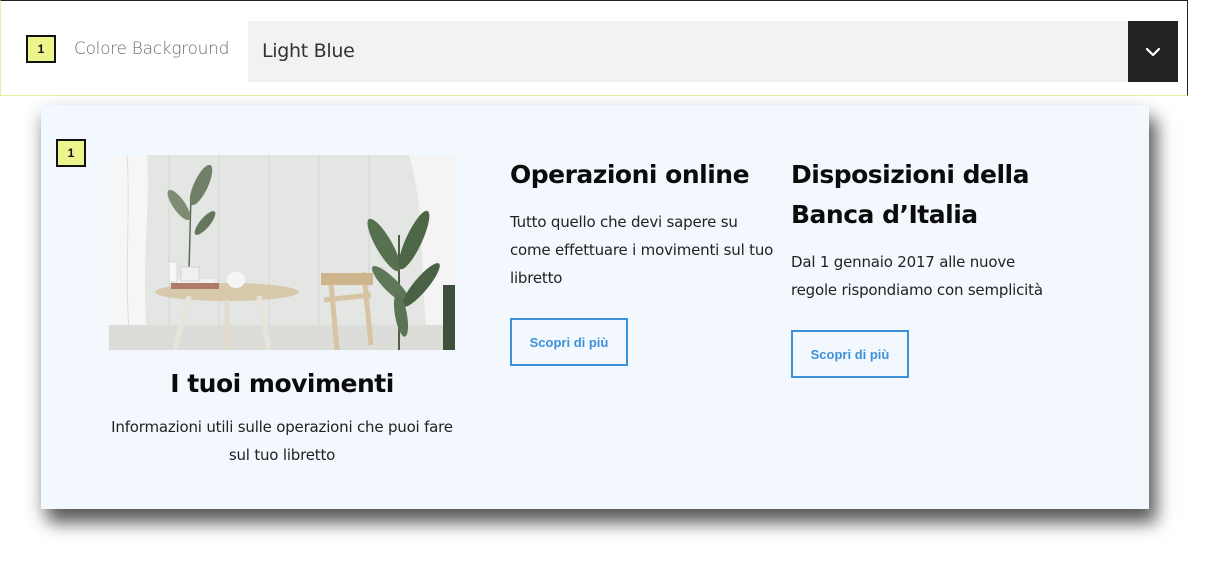  Describe the element at coordinates (152, 49) in the screenshot. I see `control-label: Colore Background` at that location.